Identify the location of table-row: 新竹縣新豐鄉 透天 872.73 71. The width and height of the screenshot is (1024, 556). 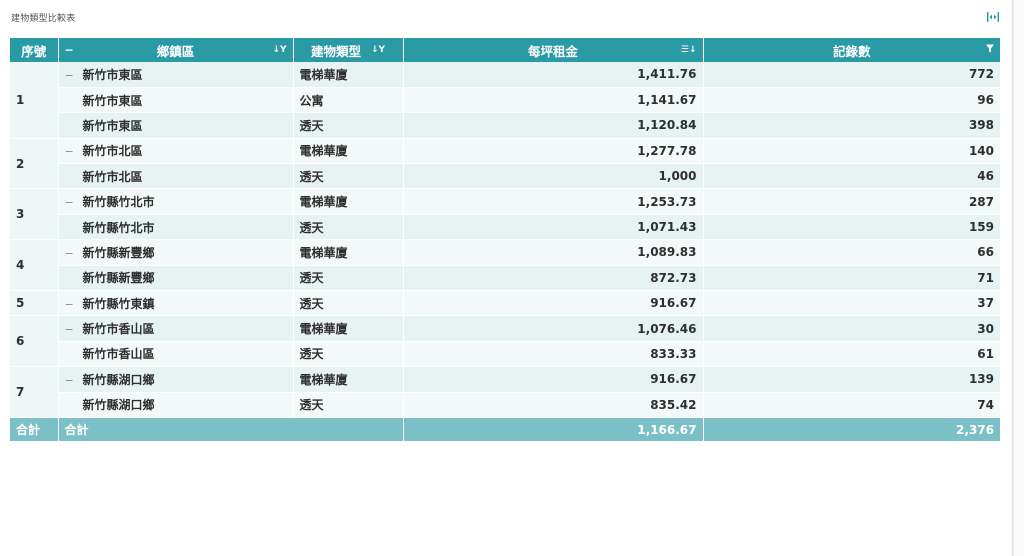
(505, 278).